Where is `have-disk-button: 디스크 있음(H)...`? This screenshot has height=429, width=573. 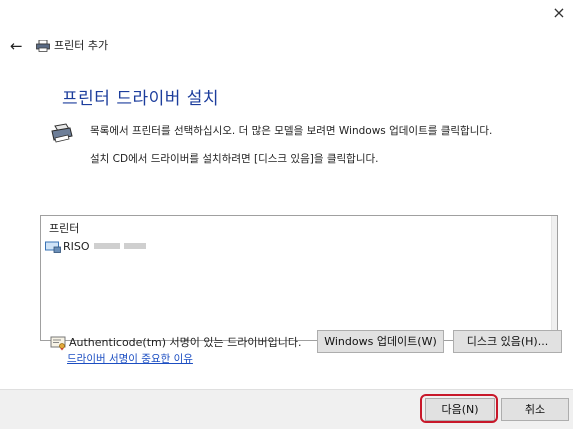 have-disk-button: 디스크 있음(H)... is located at coordinates (507, 341).